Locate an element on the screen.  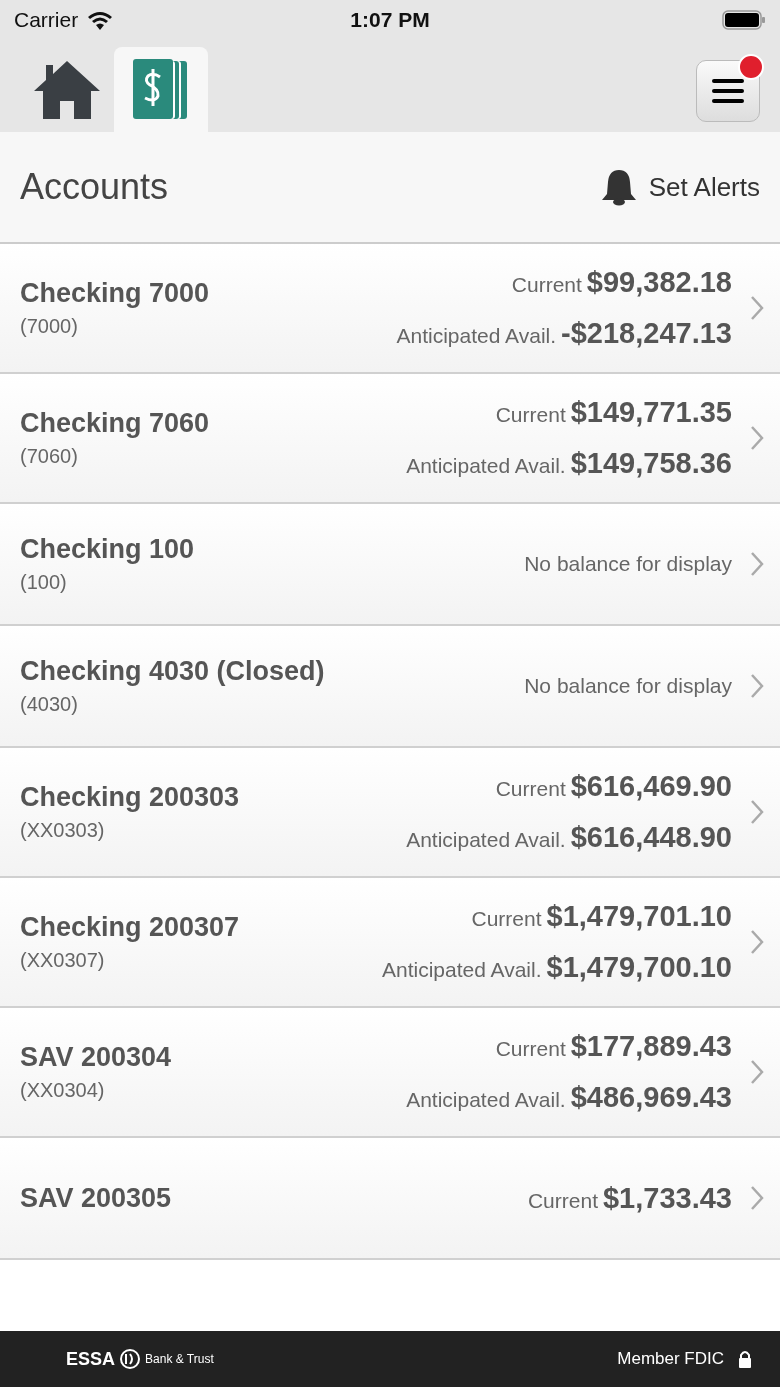
account-name: SAV 200304 is located at coordinates (96, 1057).